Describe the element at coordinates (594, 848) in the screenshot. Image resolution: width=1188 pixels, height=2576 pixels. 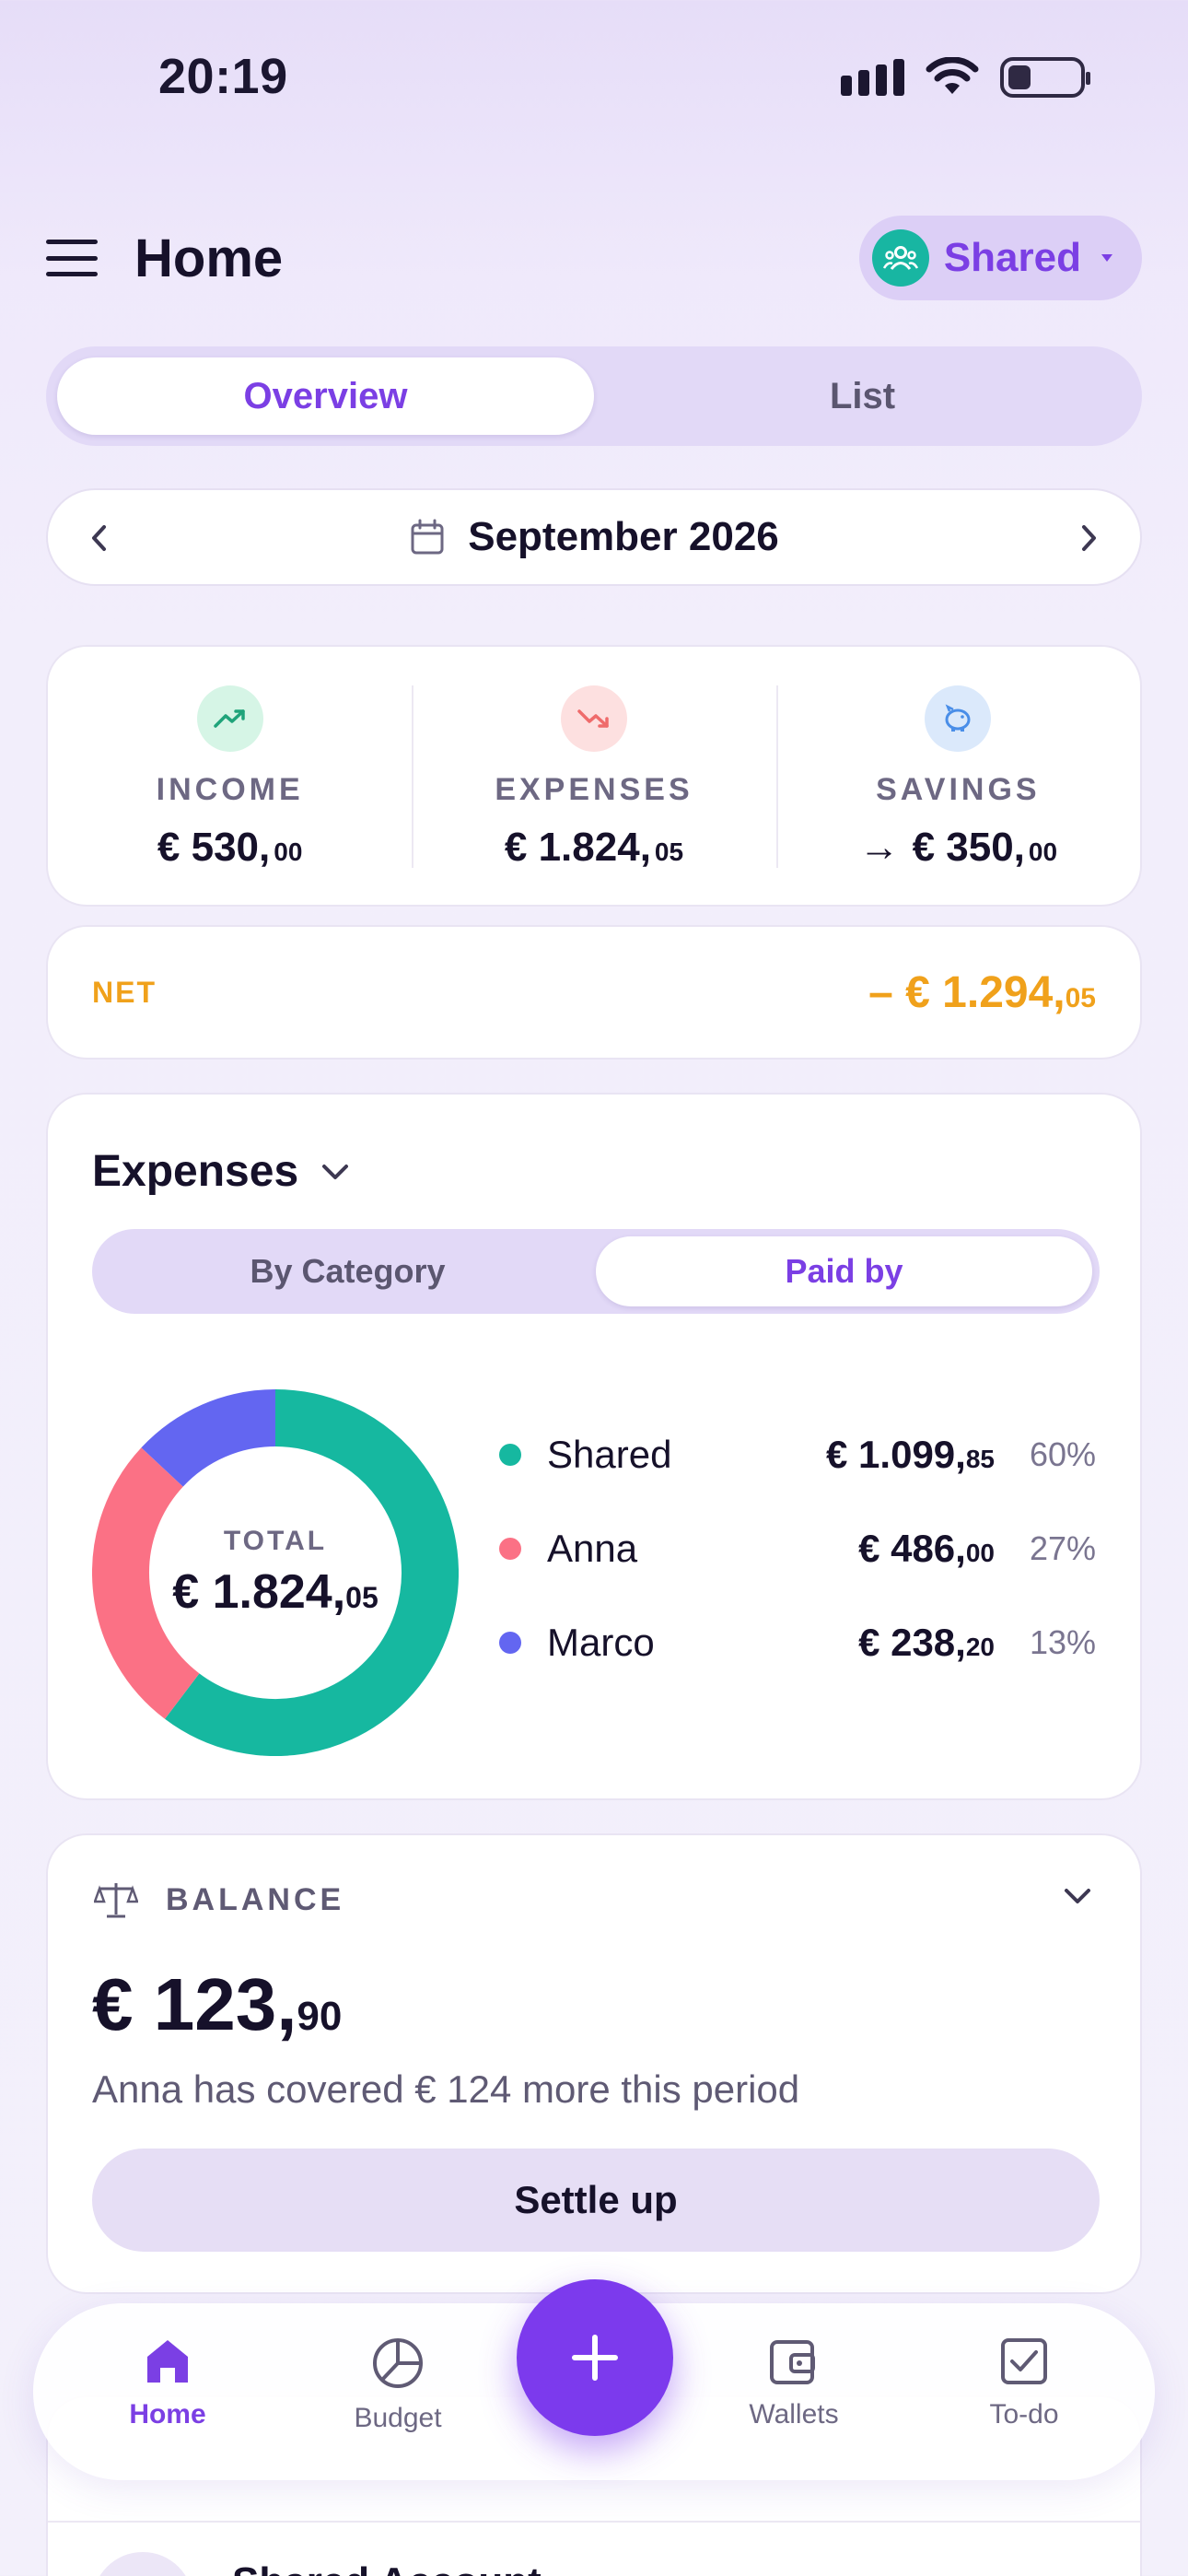
I see `expenses-value: € 1.824, 05` at that location.